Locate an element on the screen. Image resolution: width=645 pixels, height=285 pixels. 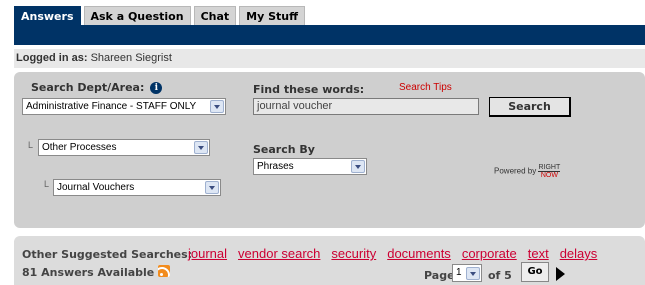
topic-select: Journal Vouchers is located at coordinates (137, 187).